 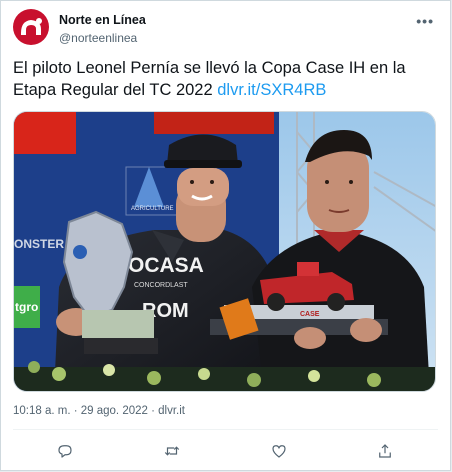 I want to click on retweet-icon, so click(x=172, y=451).